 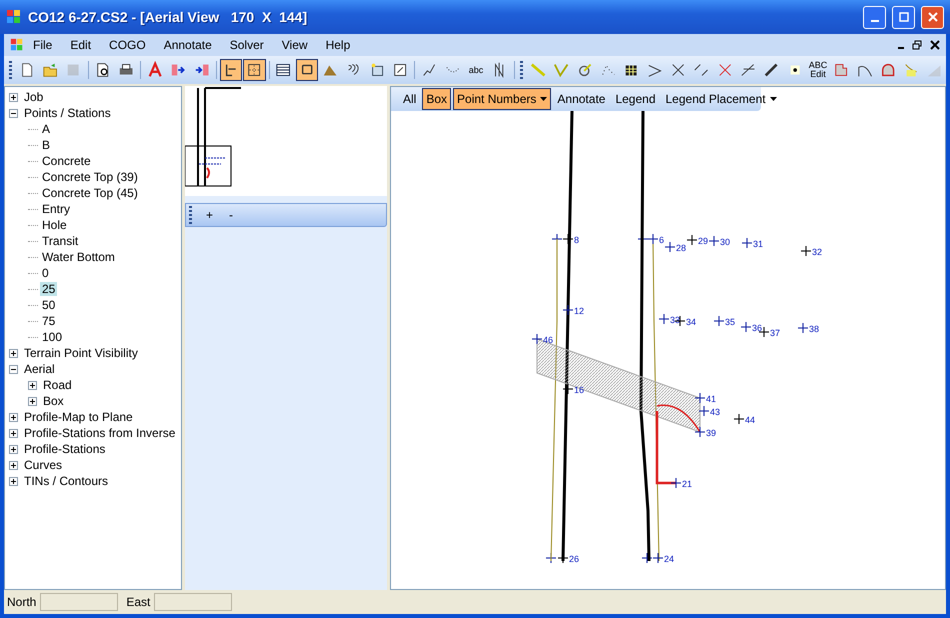 What do you see at coordinates (187, 45) in the screenshot?
I see `menu-item: Annotate` at bounding box center [187, 45].